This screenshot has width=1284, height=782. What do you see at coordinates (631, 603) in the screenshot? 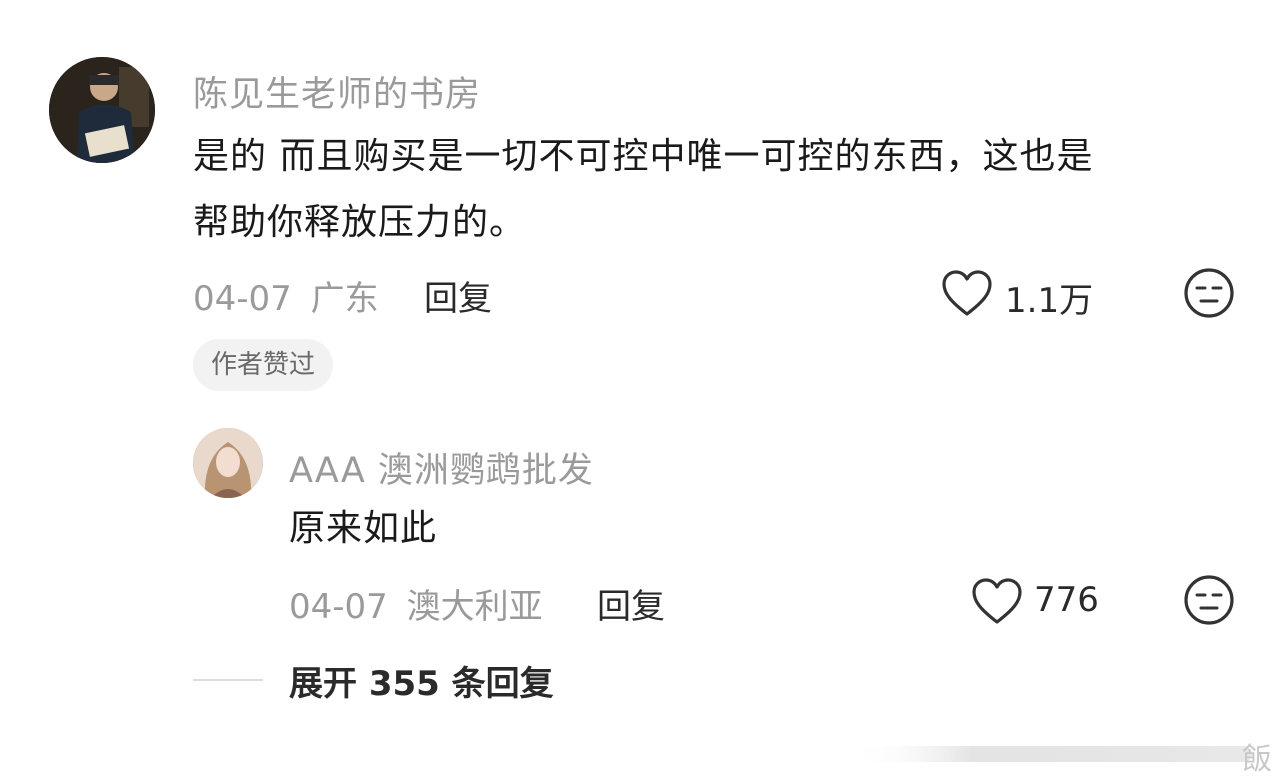
I see `reply-reply-button: 回复` at bounding box center [631, 603].